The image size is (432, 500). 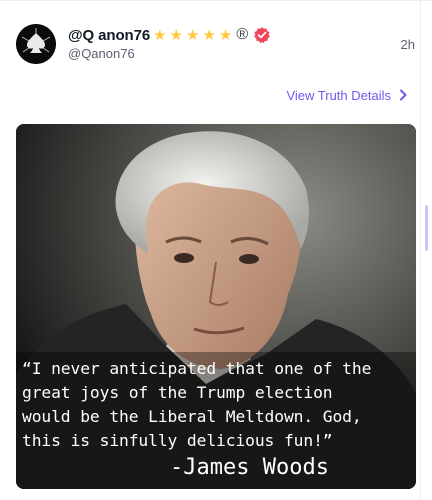 What do you see at coordinates (242, 34) in the screenshot?
I see `registered-icon: ®` at bounding box center [242, 34].